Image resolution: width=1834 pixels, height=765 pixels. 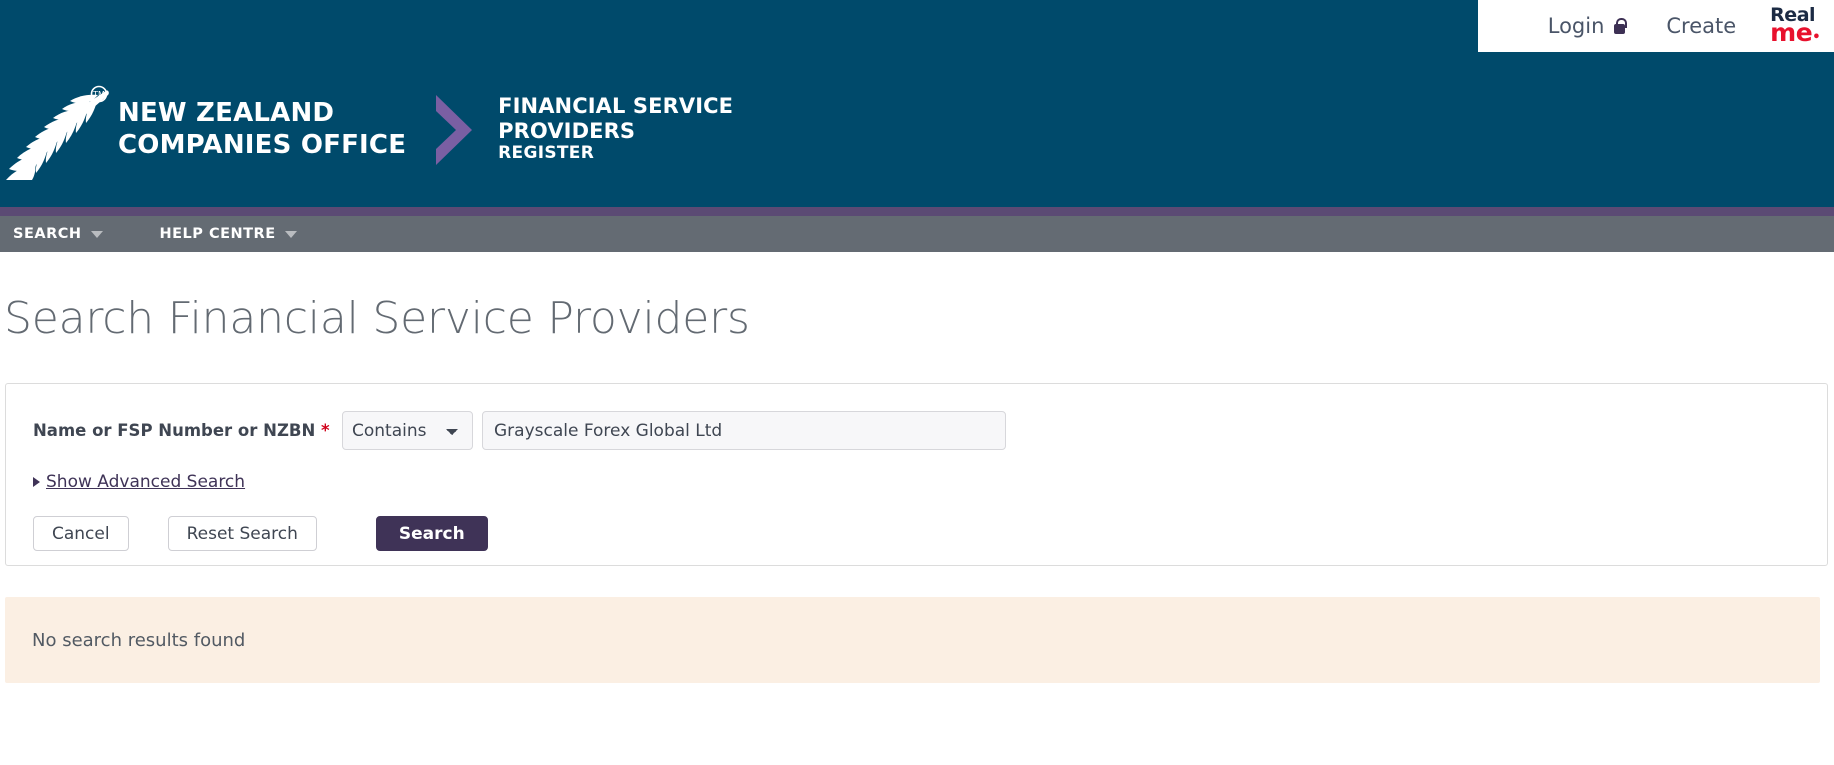 What do you see at coordinates (139, 640) in the screenshot?
I see `no-results-message: No search results found` at bounding box center [139, 640].